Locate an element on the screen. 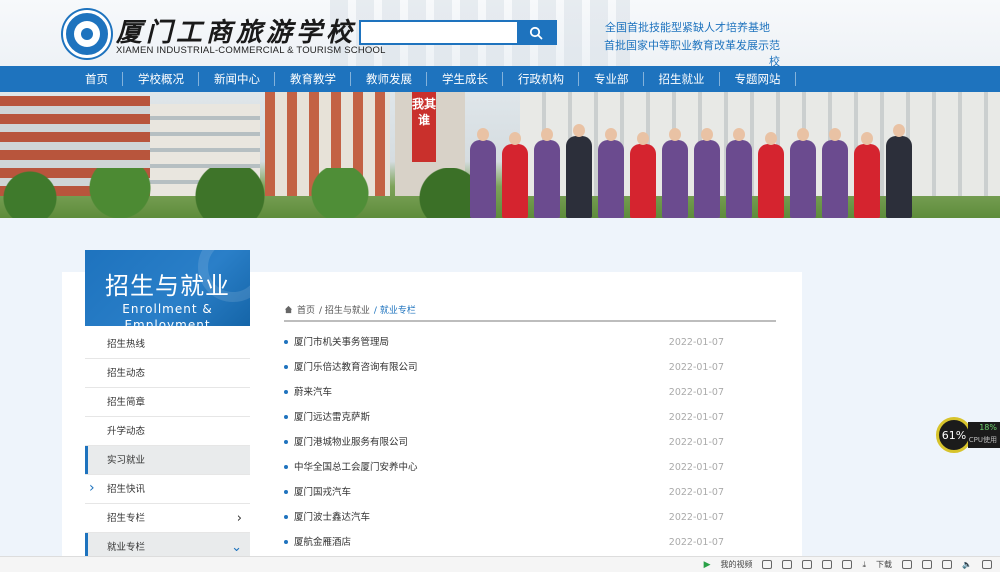  cpu-monitor-widget: 61% 18% CPU使用 is located at coordinates (968, 435).